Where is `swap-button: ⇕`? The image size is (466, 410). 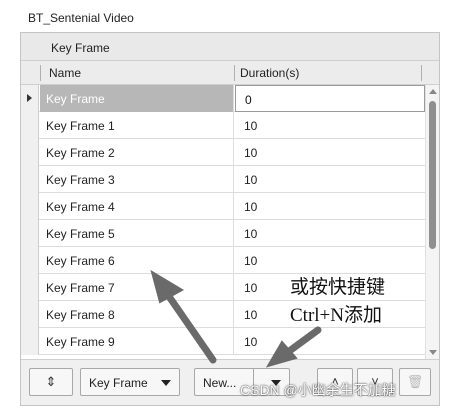 swap-button: ⇕ is located at coordinates (51, 382).